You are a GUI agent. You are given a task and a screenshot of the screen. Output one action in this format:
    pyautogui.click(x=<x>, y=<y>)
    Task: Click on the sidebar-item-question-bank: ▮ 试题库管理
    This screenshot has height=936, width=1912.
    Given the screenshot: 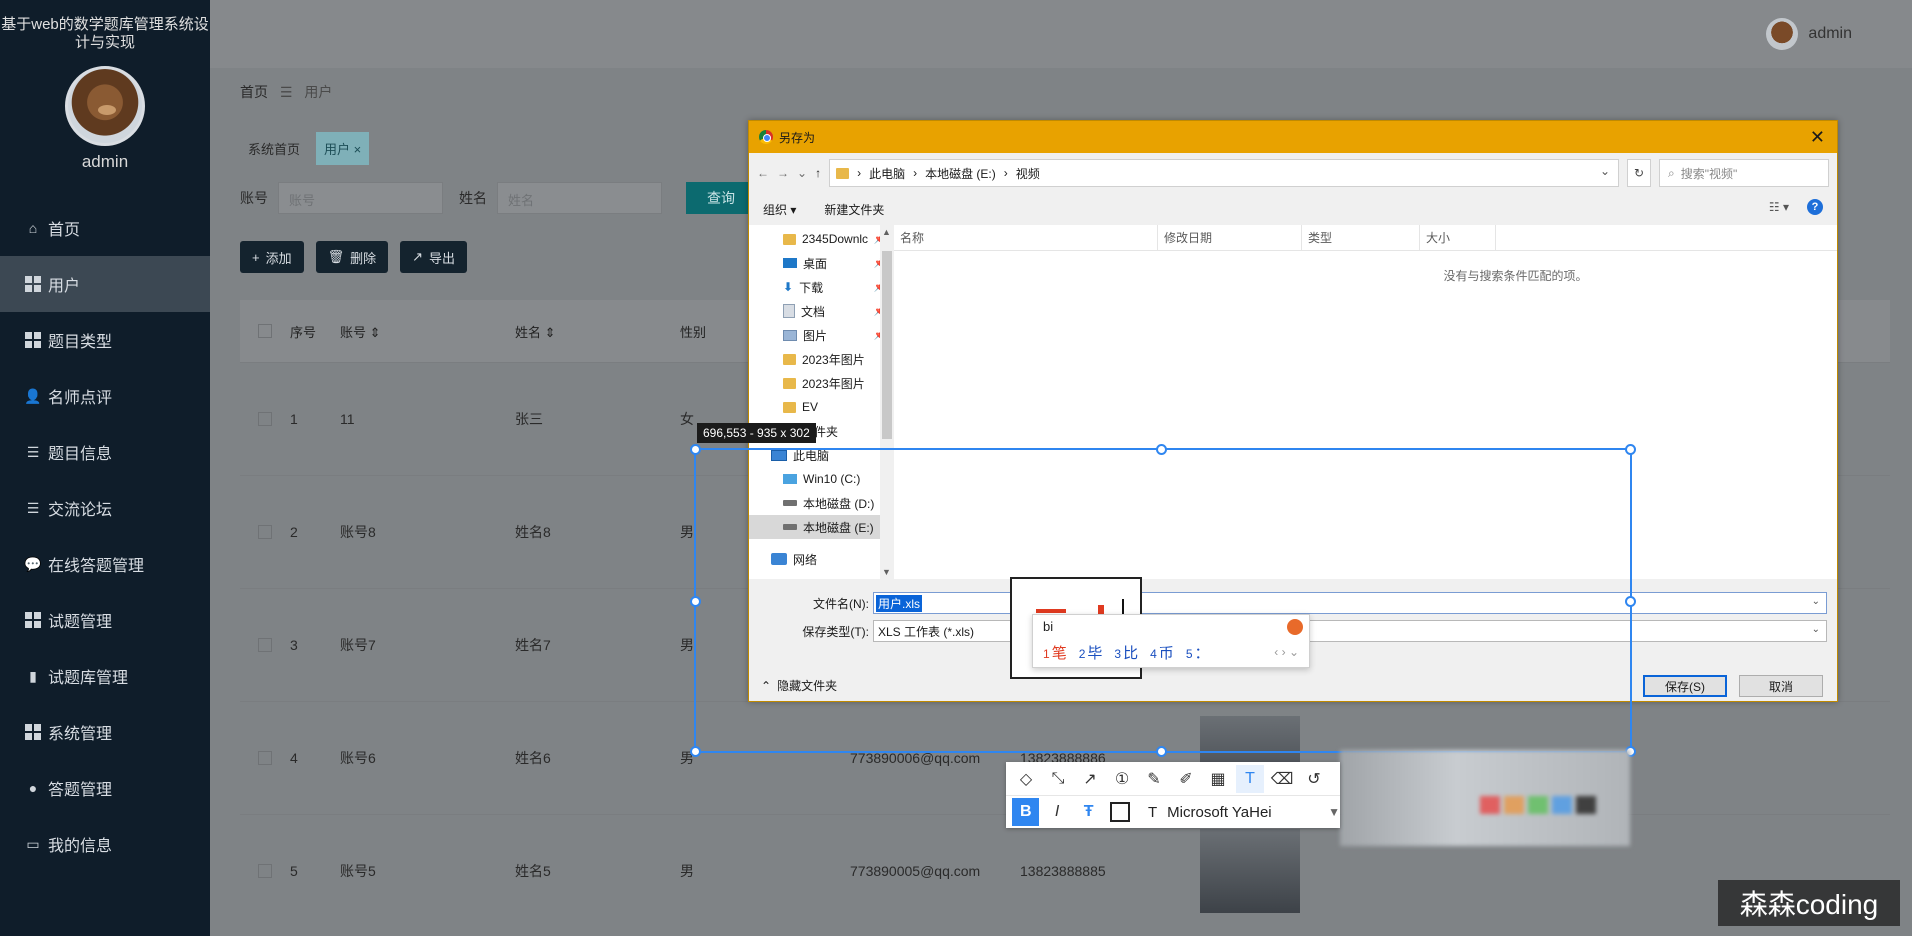 What is the action you would take?
    pyautogui.click(x=105, y=676)
    